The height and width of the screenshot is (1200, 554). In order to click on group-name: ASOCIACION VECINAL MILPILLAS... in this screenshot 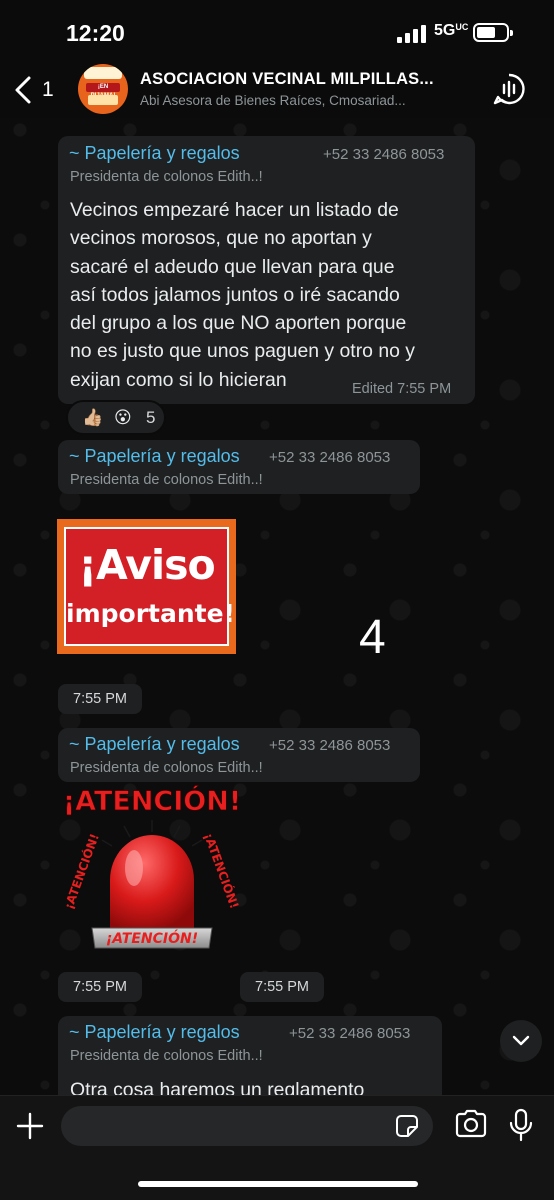, I will do `click(305, 79)`.